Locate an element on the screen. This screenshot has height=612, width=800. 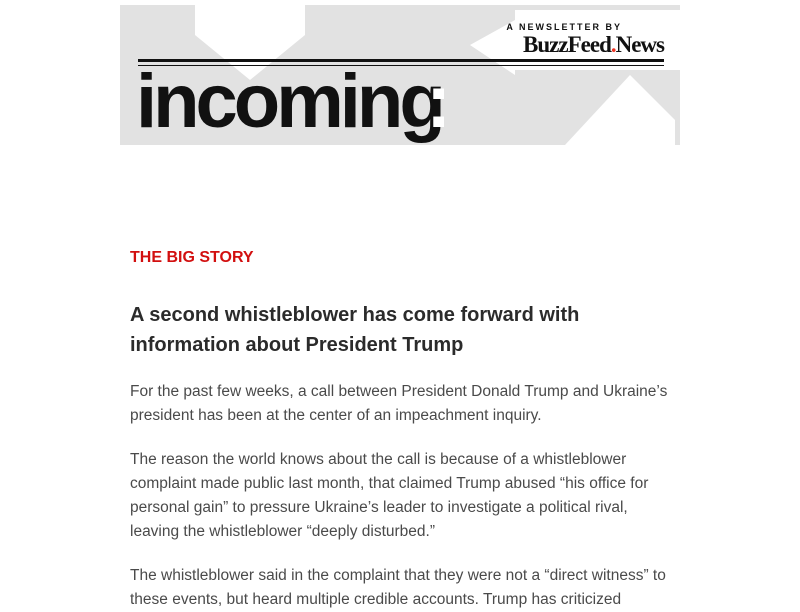
brand-news: News is located at coordinates (640, 44).